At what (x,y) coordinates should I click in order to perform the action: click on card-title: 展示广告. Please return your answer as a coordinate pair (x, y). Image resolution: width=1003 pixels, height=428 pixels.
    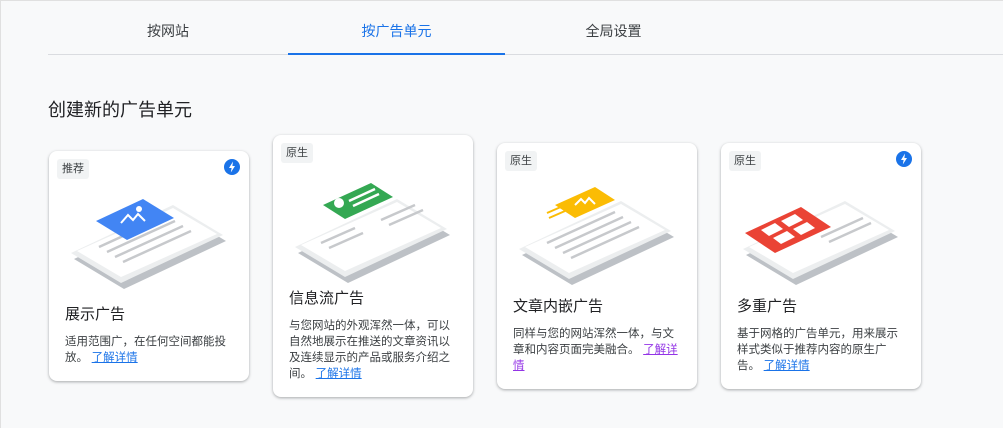
    Looking at the image, I should click on (95, 314).